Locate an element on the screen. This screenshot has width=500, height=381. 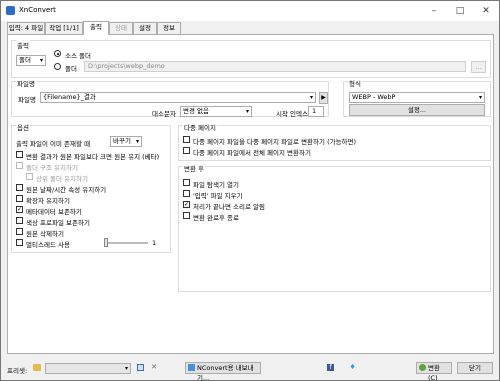
bottom-bar: 프리셋: ▾ ✕ NConvert용 내보내기... f ♦ 변환 (C) 닫기 is located at coordinates (250, 369).